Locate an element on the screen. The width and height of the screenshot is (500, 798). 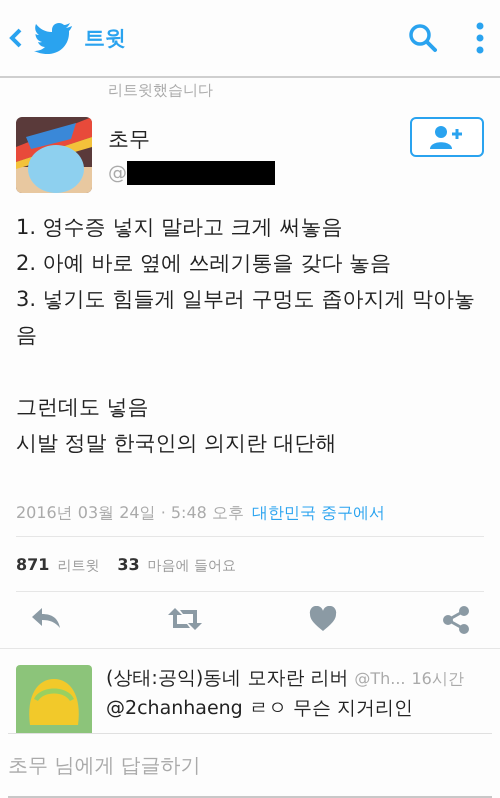
tweet-text-line: 시발 정말 한국인의 의지란 대단해 is located at coordinates (177, 443).